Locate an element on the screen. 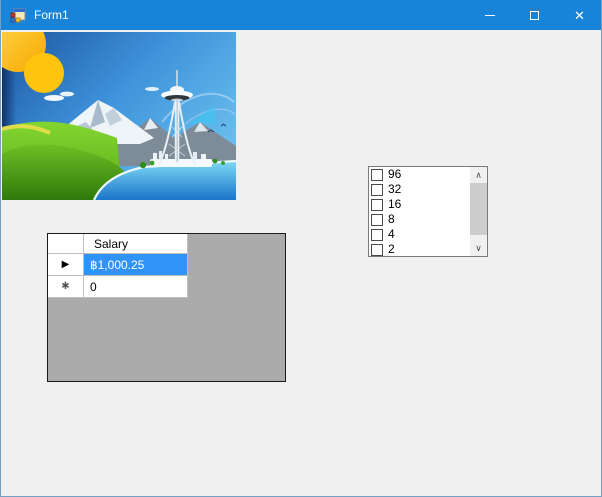 The width and height of the screenshot is (602, 497). salary-cell-row-1: ฿1,000.25 is located at coordinates (136, 265).